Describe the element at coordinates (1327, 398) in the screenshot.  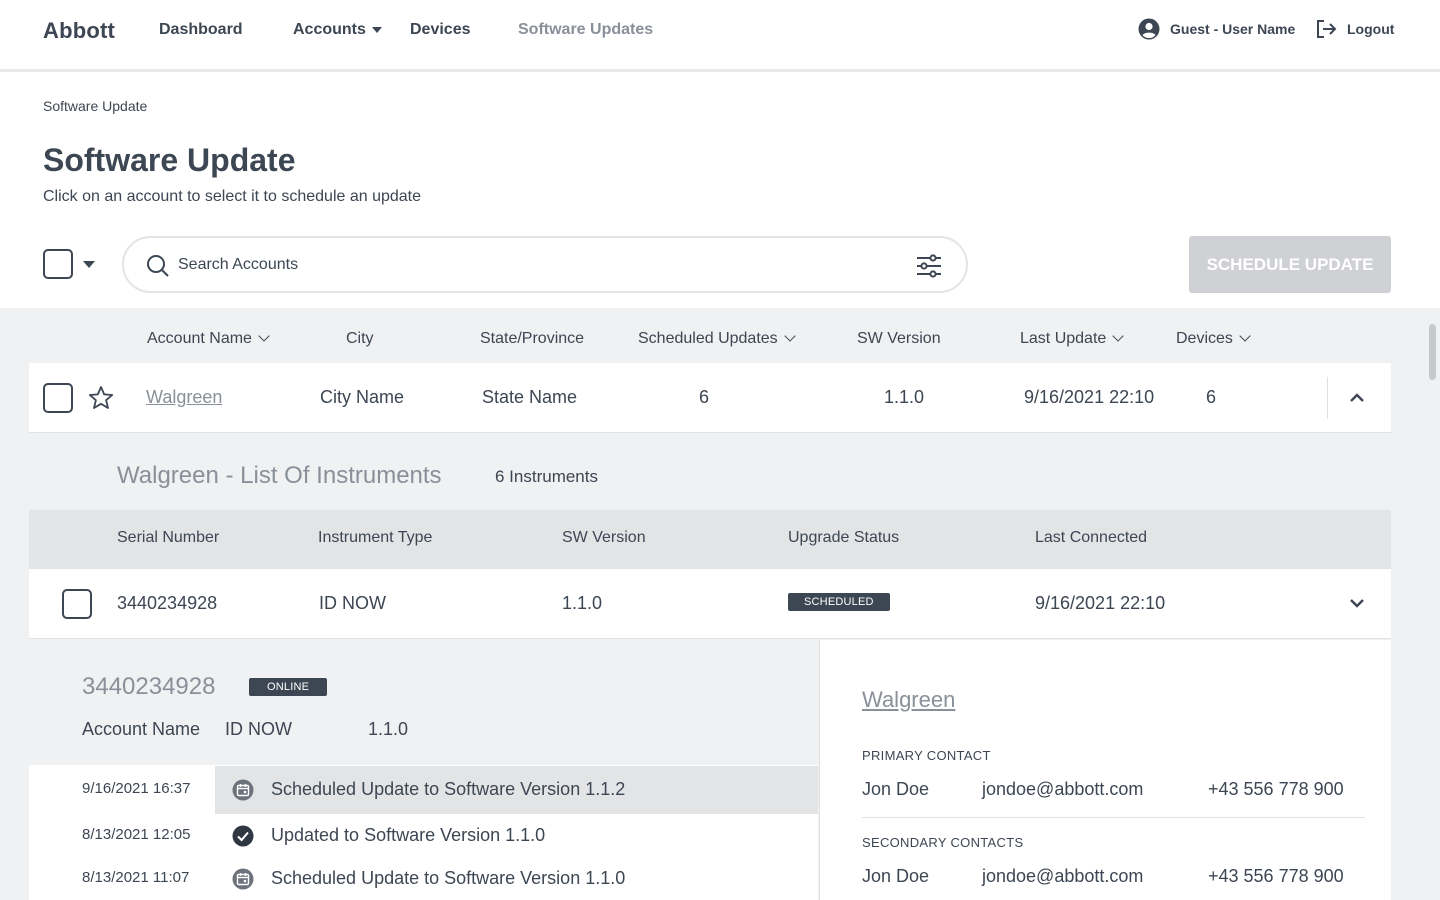
I see `row-divider` at that location.